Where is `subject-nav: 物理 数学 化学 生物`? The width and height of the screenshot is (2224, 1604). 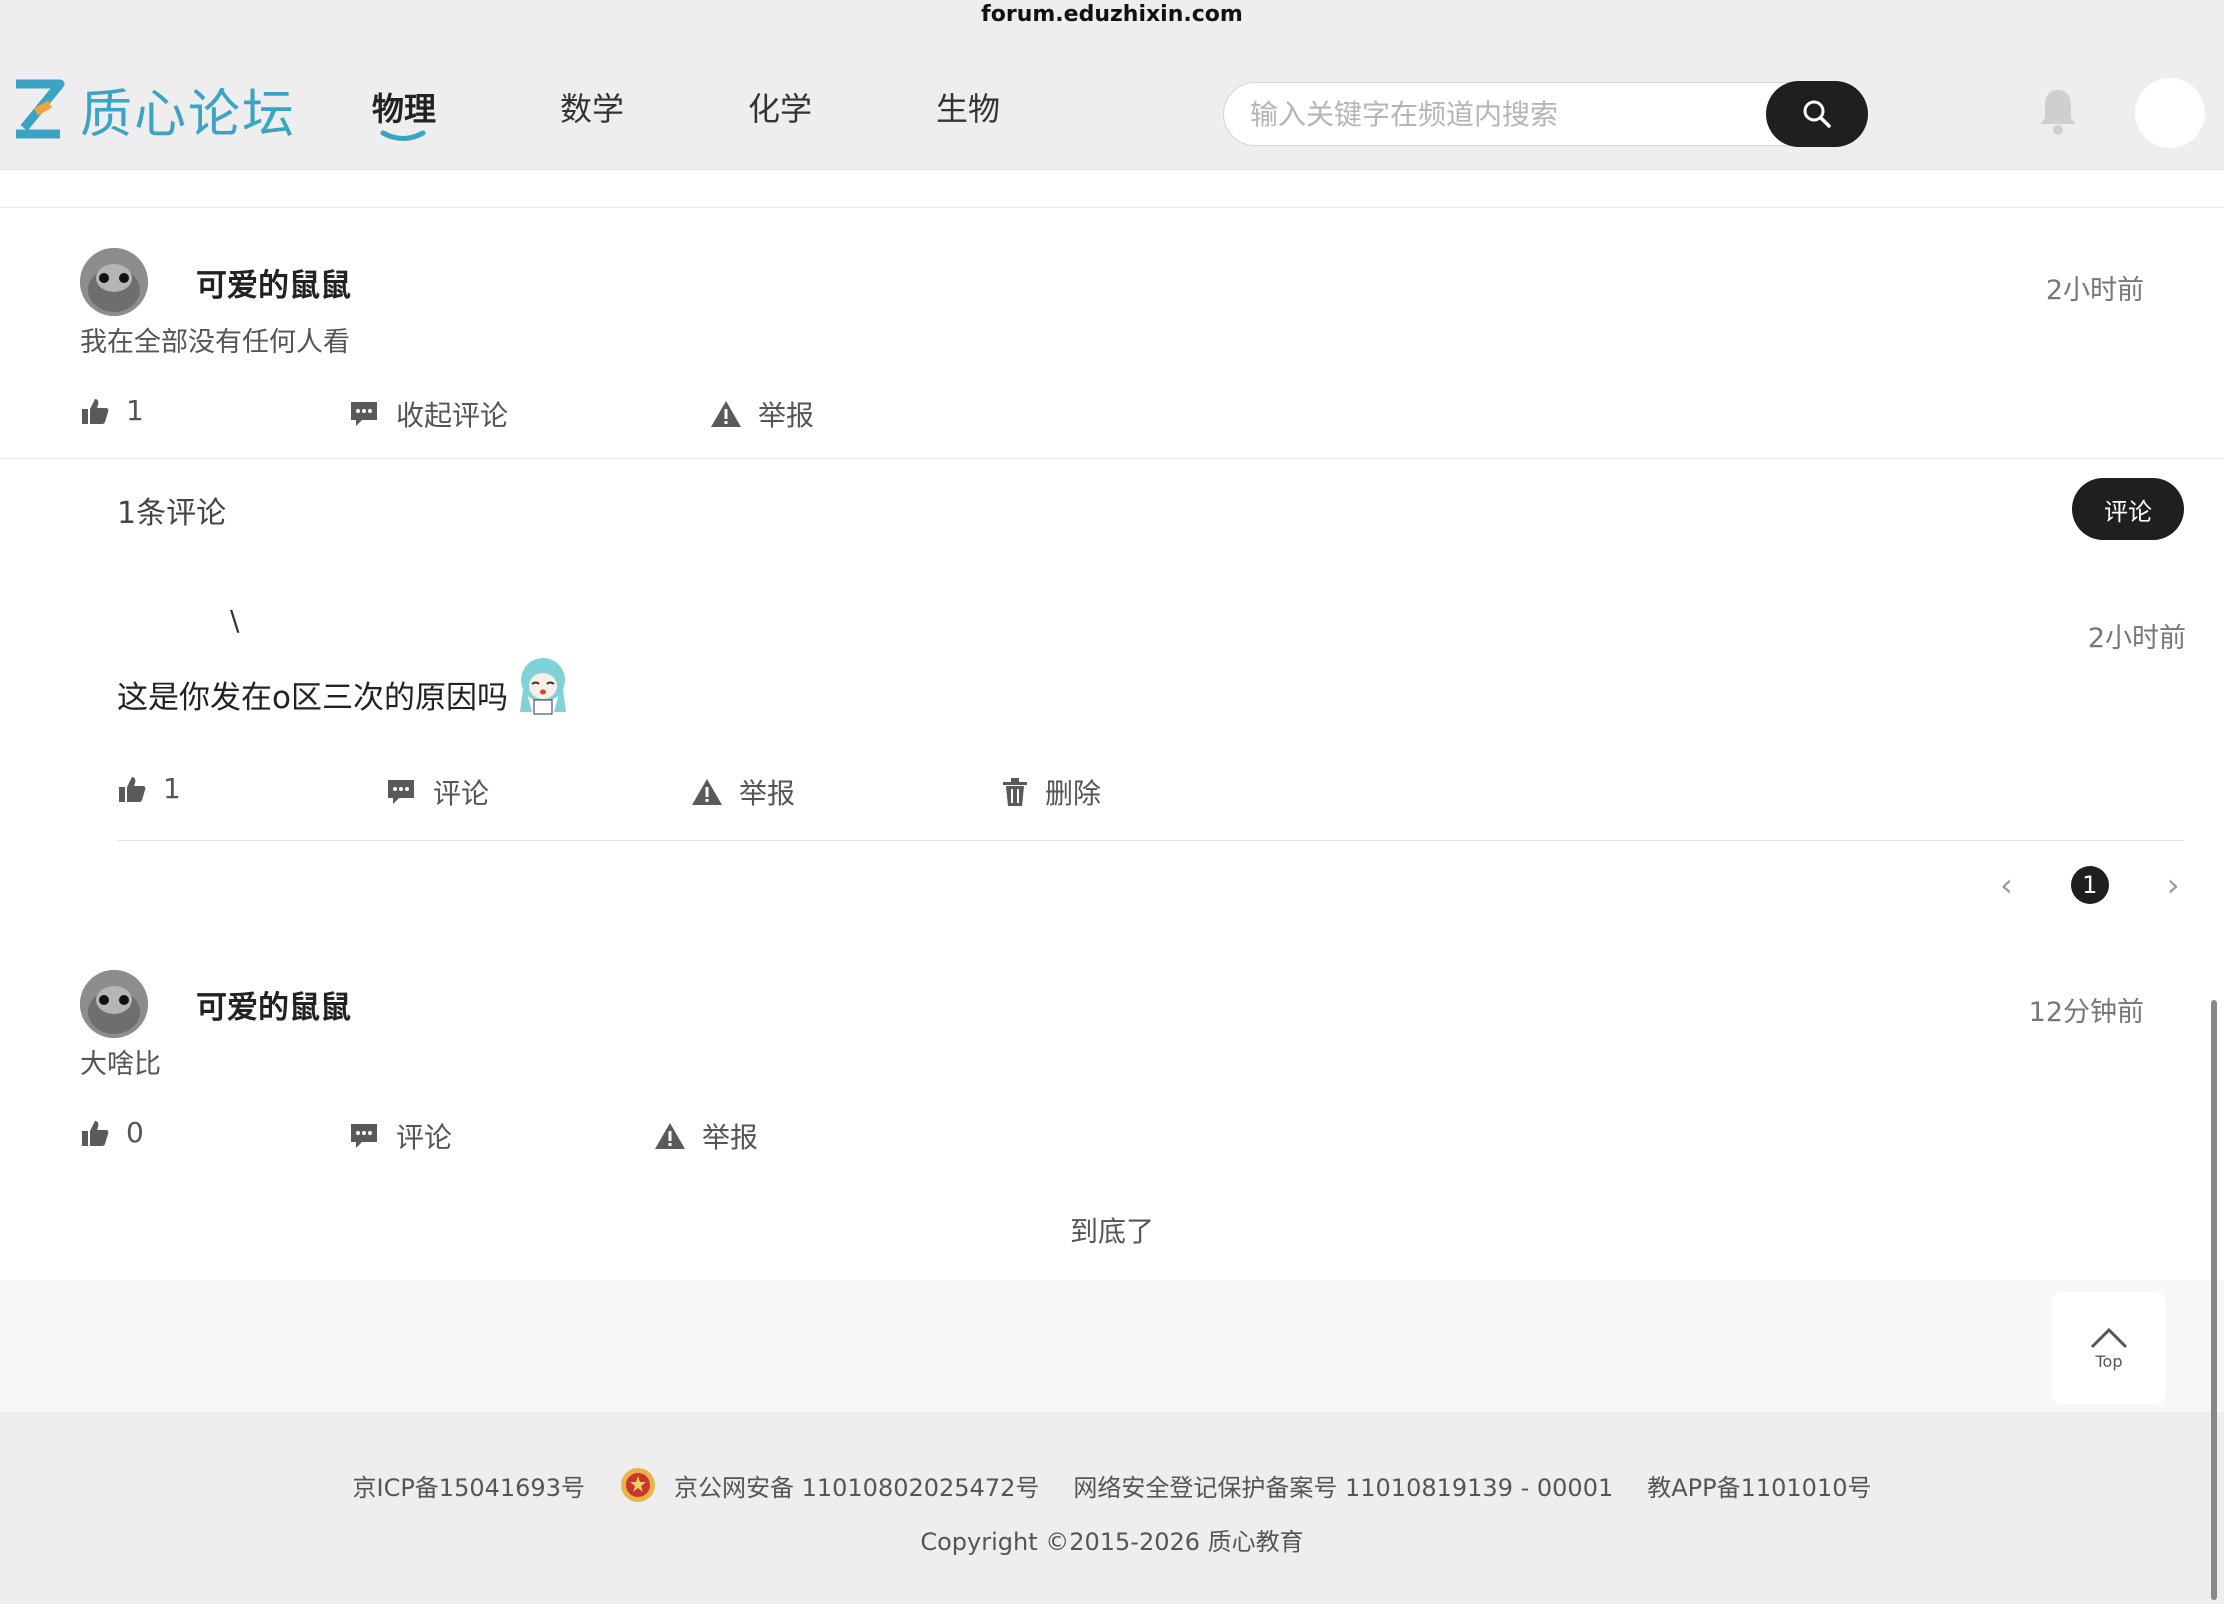 subject-nav: 物理 数学 化学 生物 is located at coordinates (748, 114).